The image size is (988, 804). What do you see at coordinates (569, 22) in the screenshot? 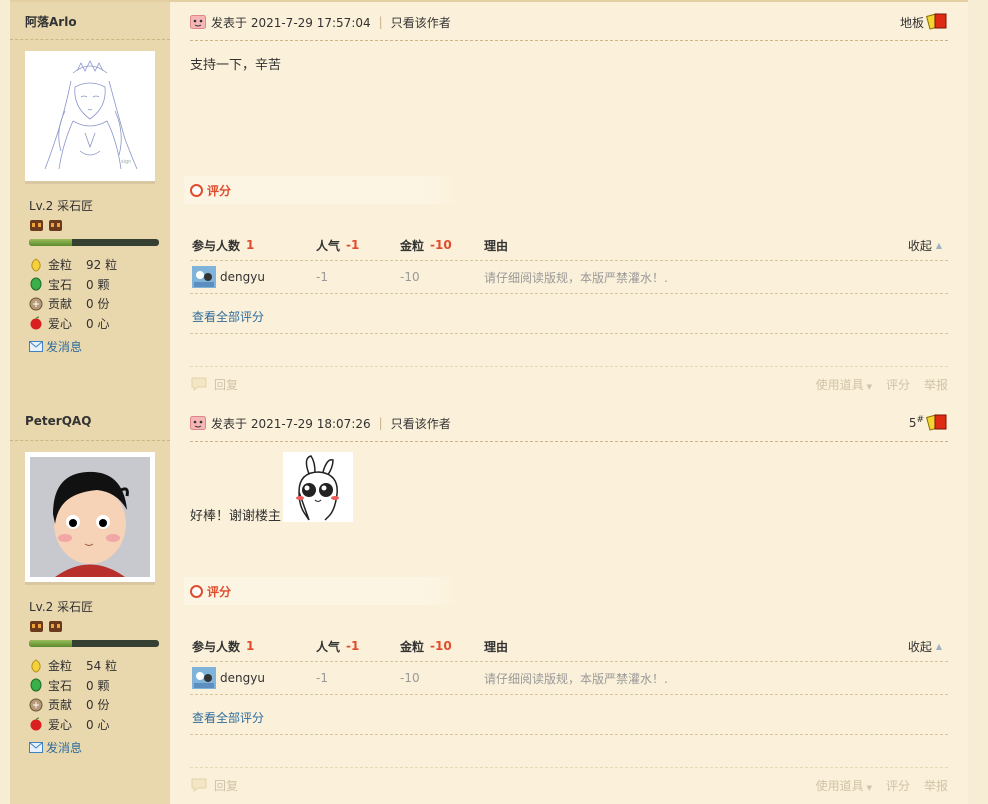
I see `post-header: 发表于 2021-7-29 17:57:04 | 只看该作者` at bounding box center [569, 22].